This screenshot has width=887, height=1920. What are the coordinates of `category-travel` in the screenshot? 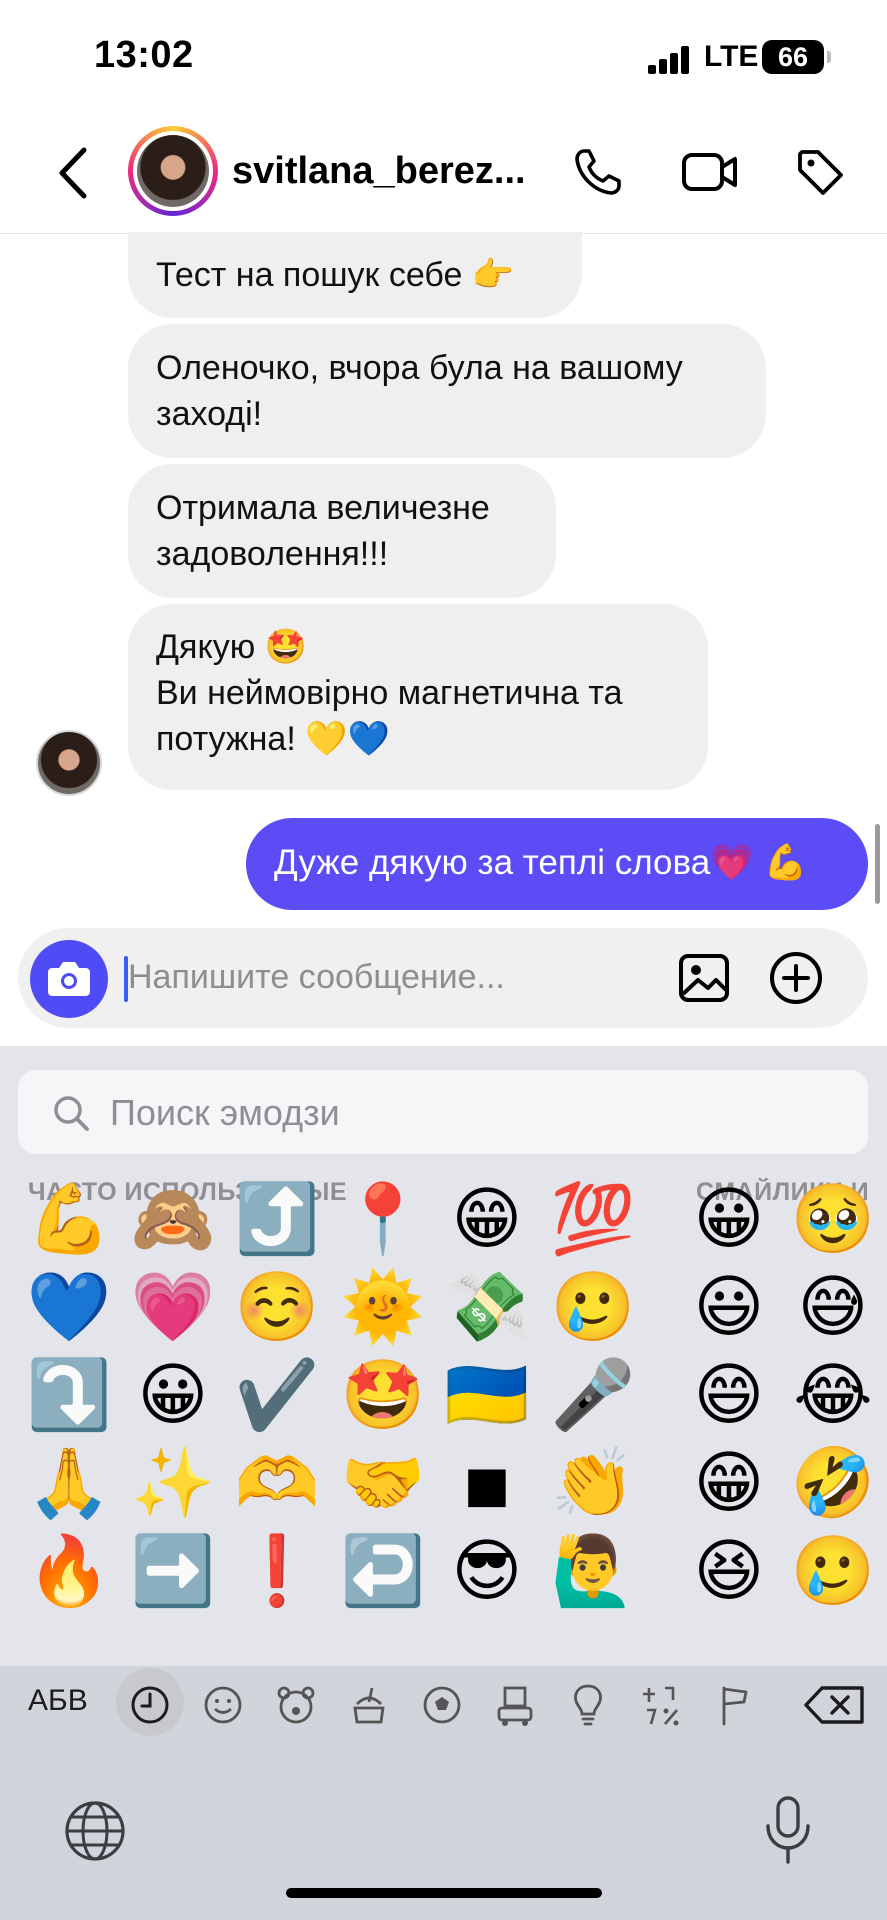 It's located at (515, 1705).